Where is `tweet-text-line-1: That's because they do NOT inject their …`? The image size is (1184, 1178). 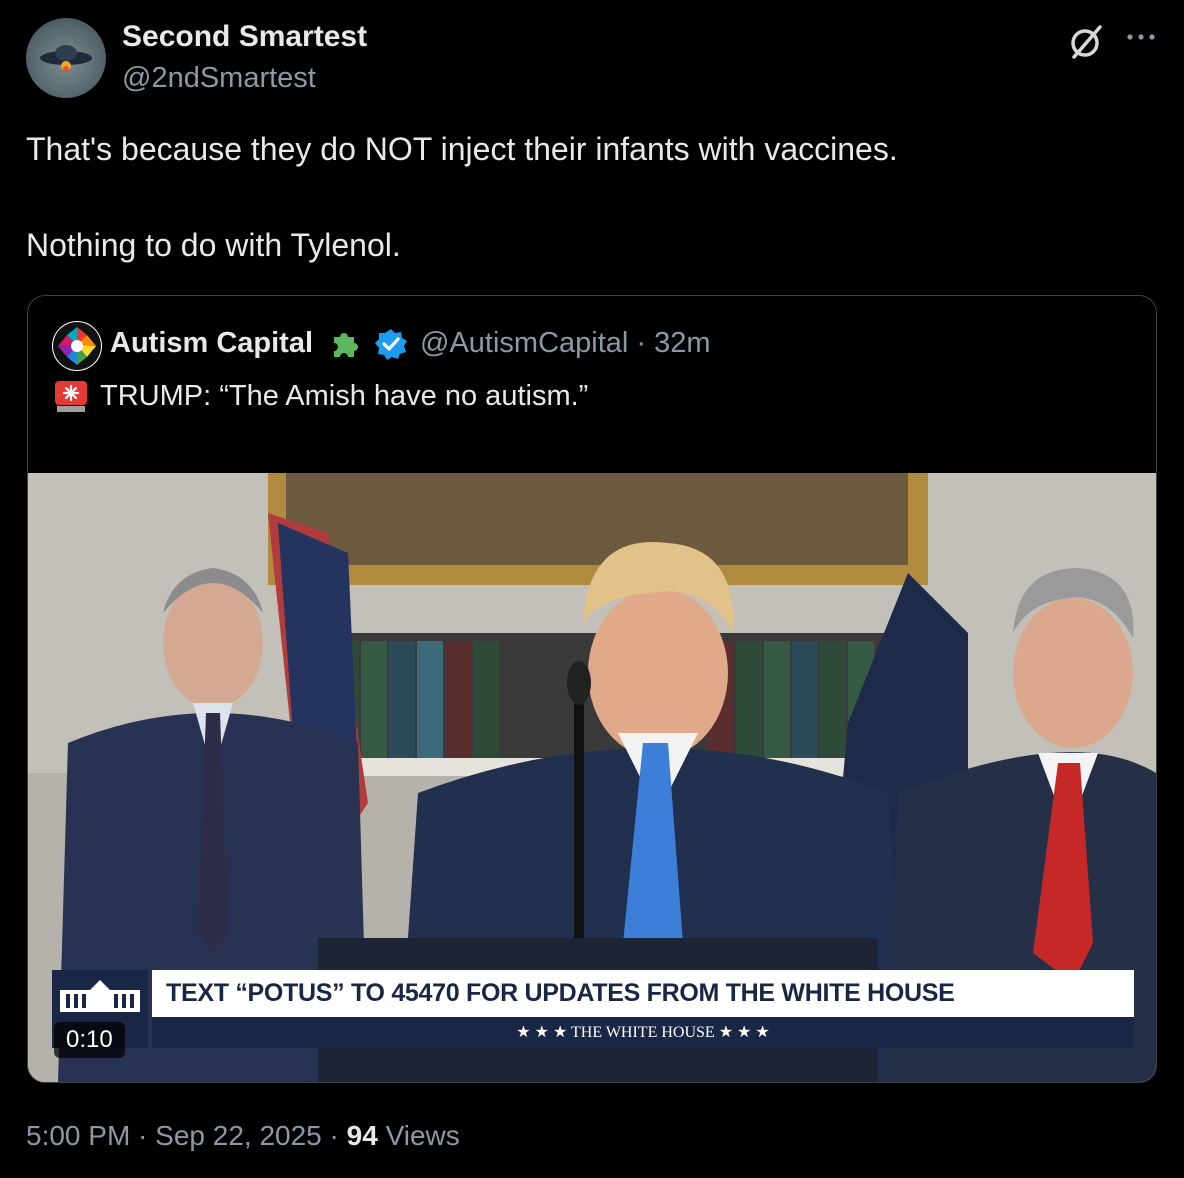
tweet-text-line-1: That's because they do NOT inject their … is located at coordinates (462, 149).